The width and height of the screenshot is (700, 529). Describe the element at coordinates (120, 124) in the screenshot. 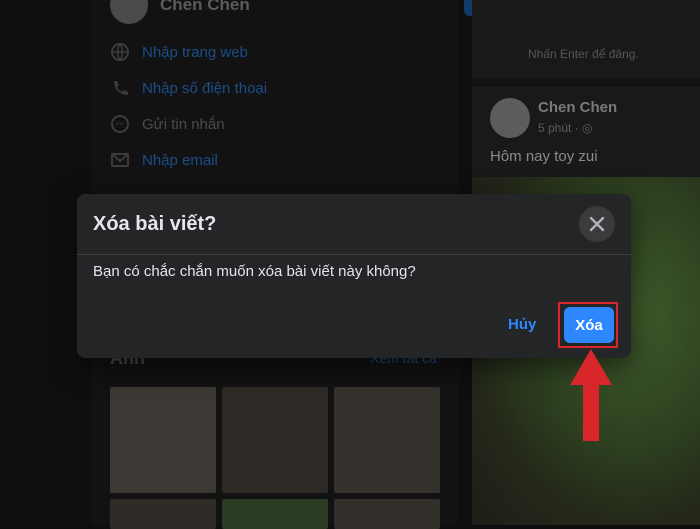

I see `messenger-icon` at that location.